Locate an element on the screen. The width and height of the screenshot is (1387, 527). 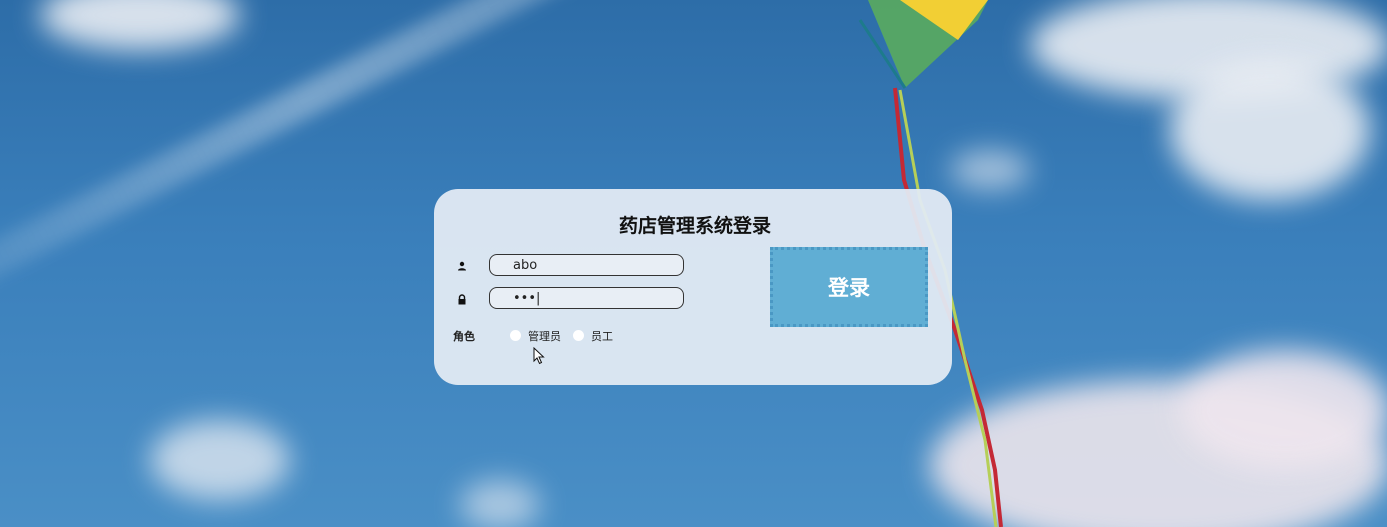
role-radio-admin is located at coordinates (515, 335).